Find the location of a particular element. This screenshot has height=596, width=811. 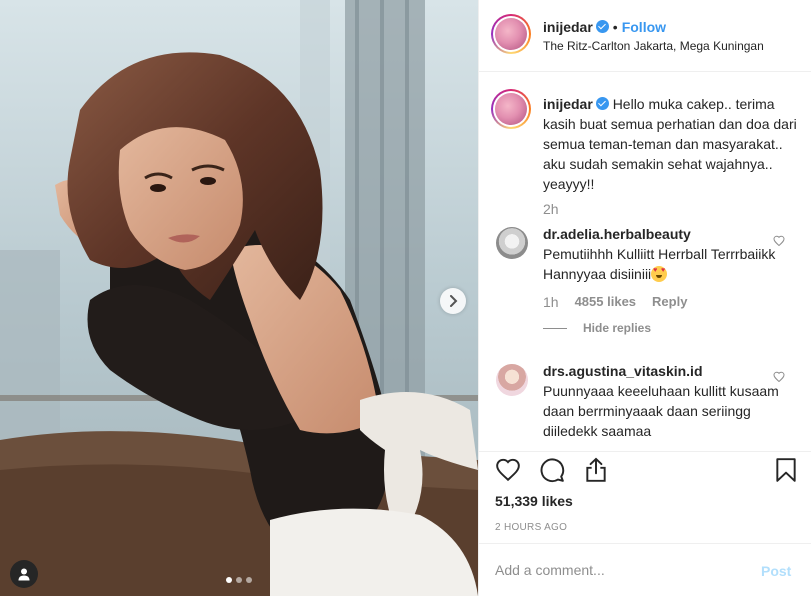

header-user-line: inijedar • Follow is located at coordinates (604, 27).